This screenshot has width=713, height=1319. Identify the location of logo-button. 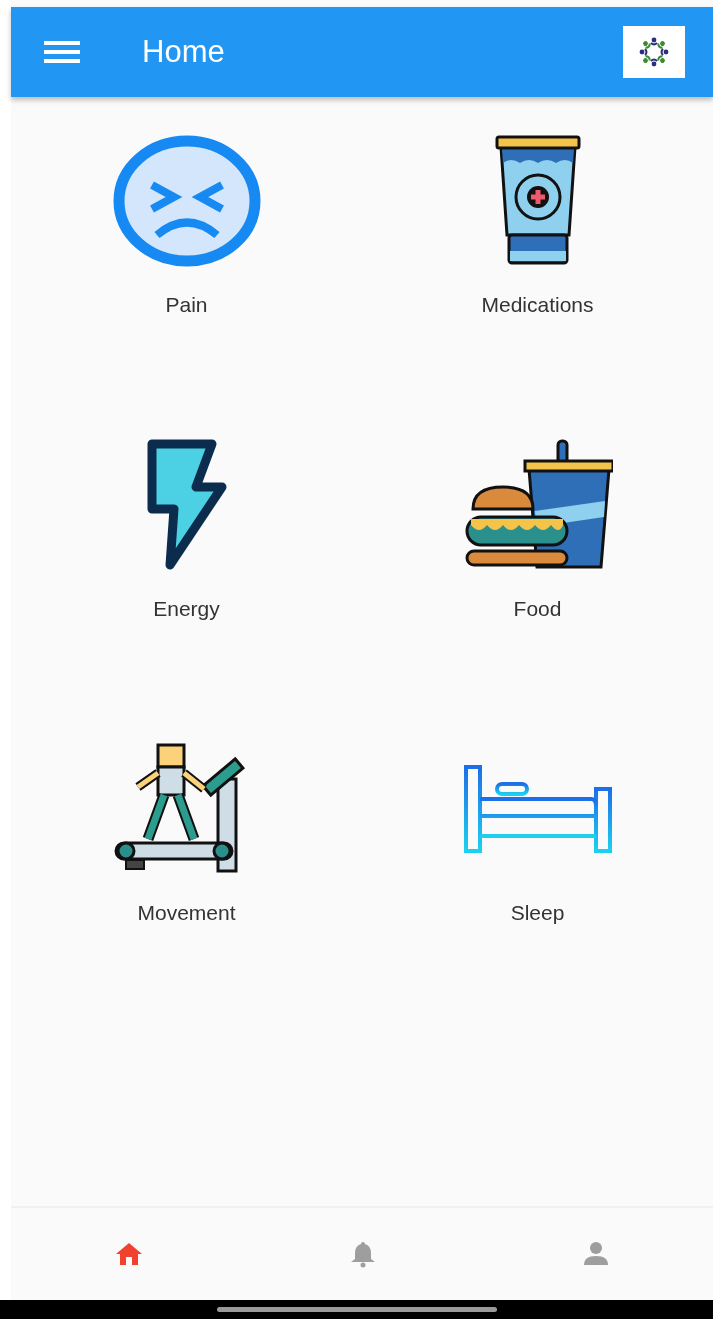
(654, 52).